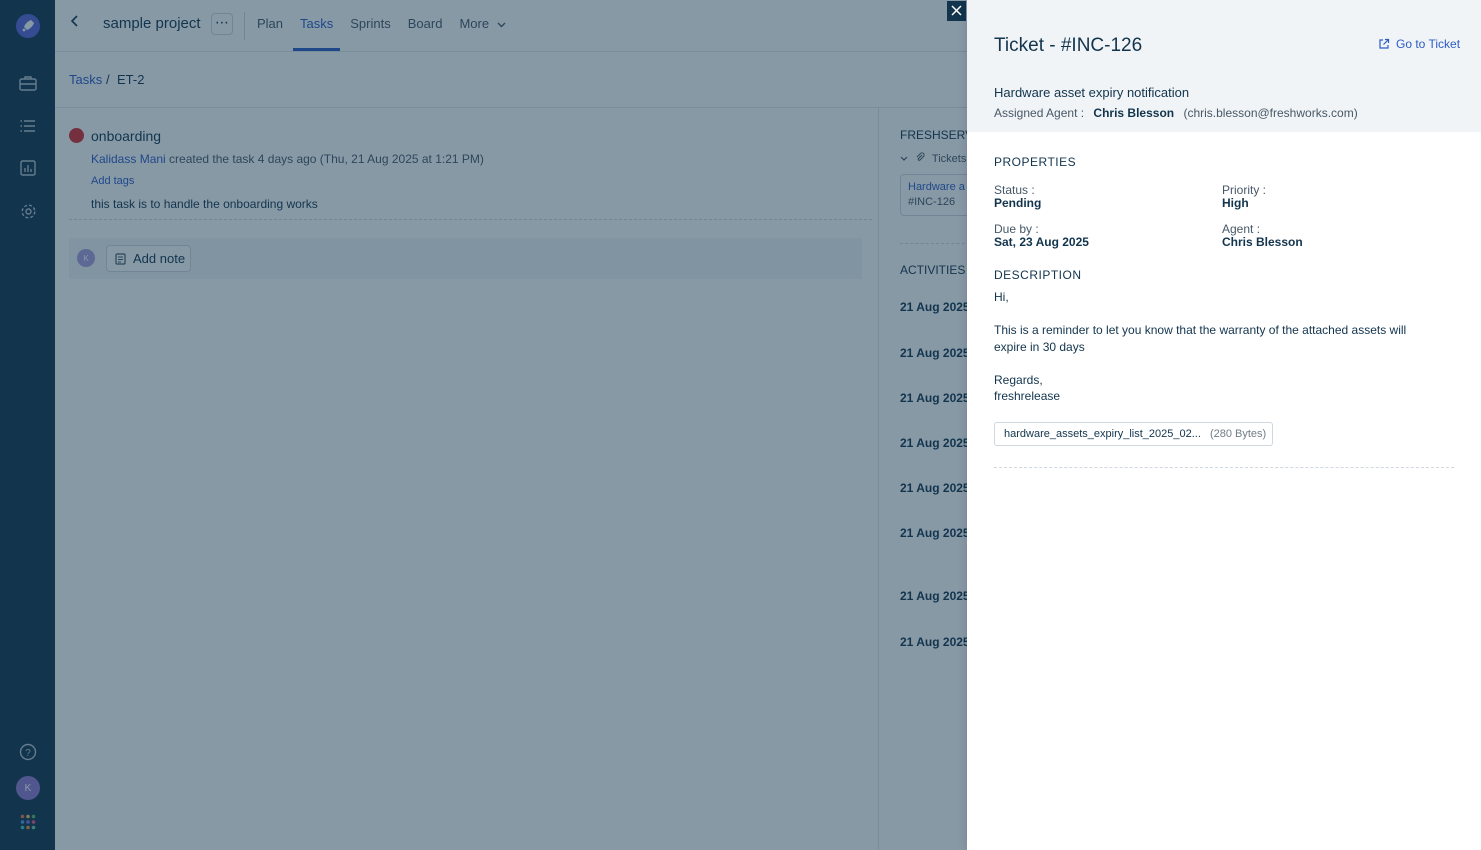 The image size is (1481, 850). What do you see at coordinates (1235, 203) in the screenshot?
I see `priority-value: High` at bounding box center [1235, 203].